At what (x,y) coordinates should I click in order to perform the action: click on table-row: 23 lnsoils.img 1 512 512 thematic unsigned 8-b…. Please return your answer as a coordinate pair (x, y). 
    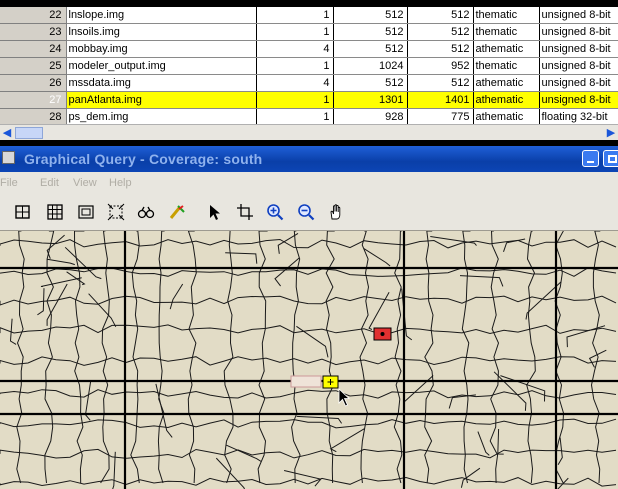
    Looking at the image, I should click on (309, 32).